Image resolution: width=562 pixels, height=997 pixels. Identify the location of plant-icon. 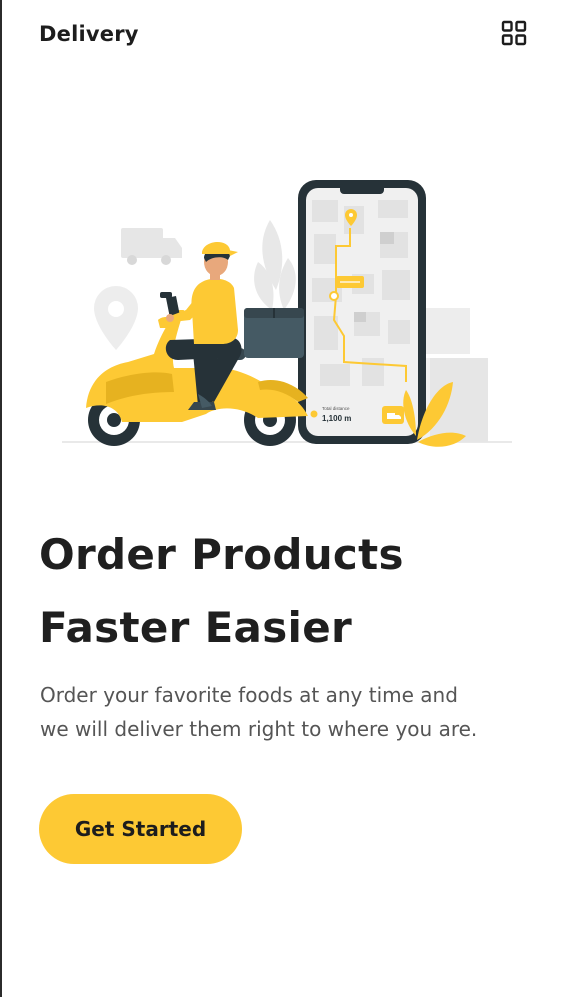
(275, 265).